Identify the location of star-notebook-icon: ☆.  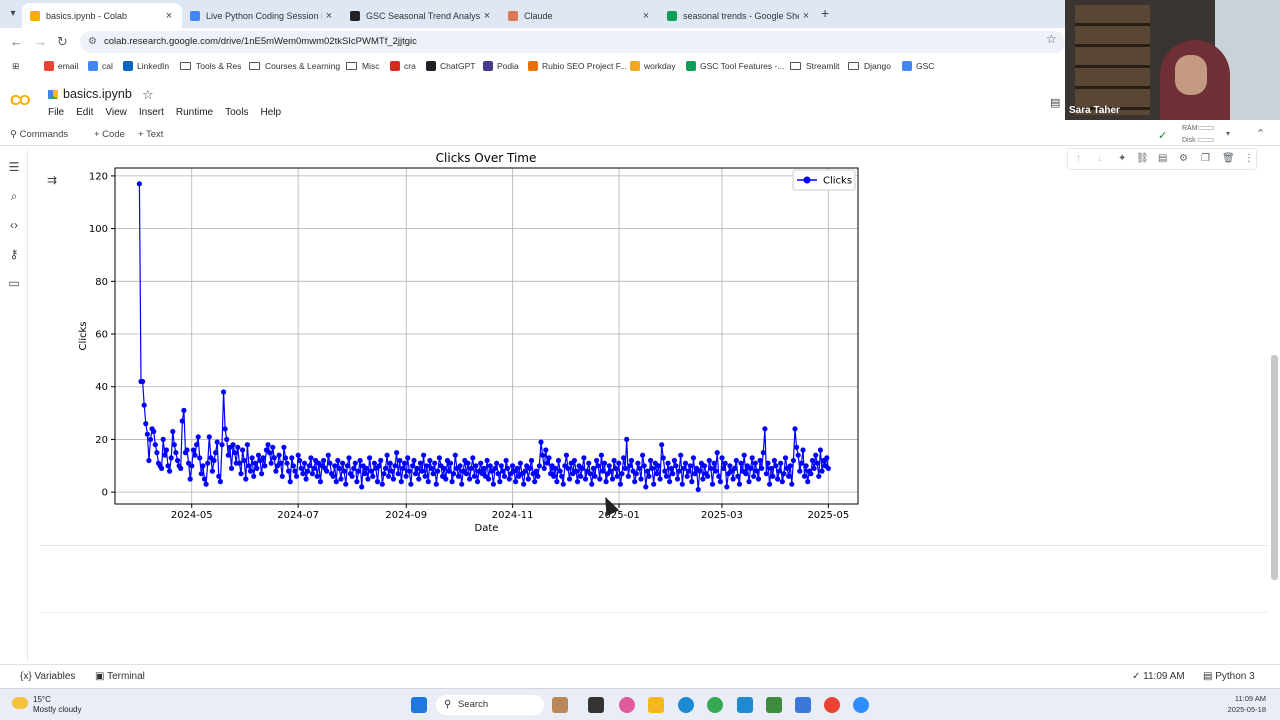
(148, 95).